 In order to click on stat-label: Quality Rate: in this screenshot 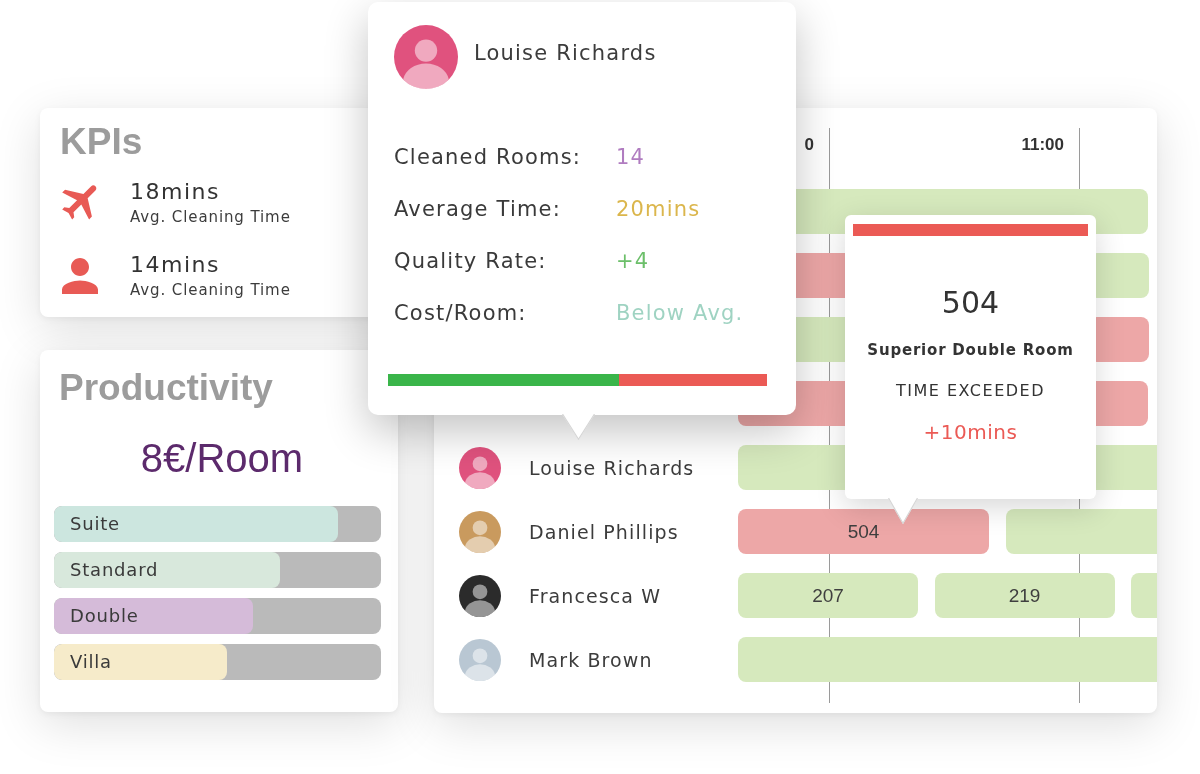, I will do `click(470, 261)`.